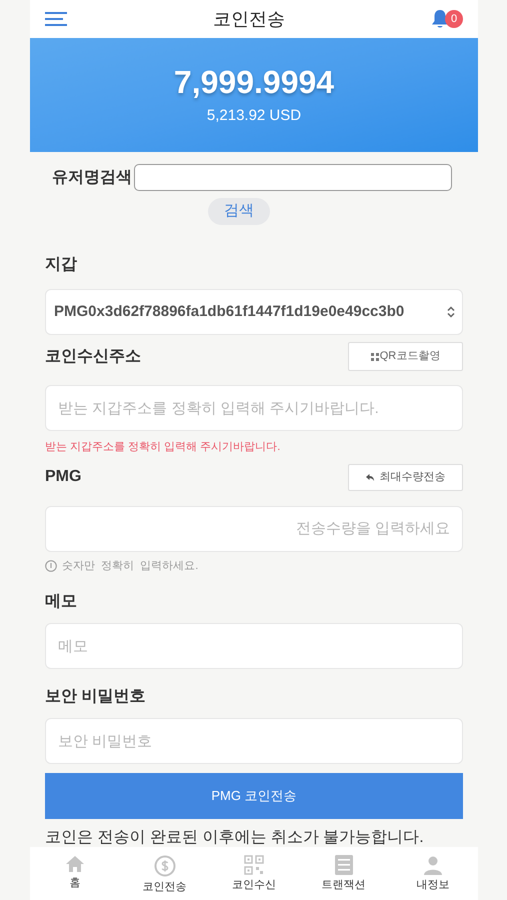 The width and height of the screenshot is (507, 900). What do you see at coordinates (163, 447) in the screenshot?
I see `address-error-text: 받는 지갑주소를 정확히 입력해 주시기바랍니다.` at bounding box center [163, 447].